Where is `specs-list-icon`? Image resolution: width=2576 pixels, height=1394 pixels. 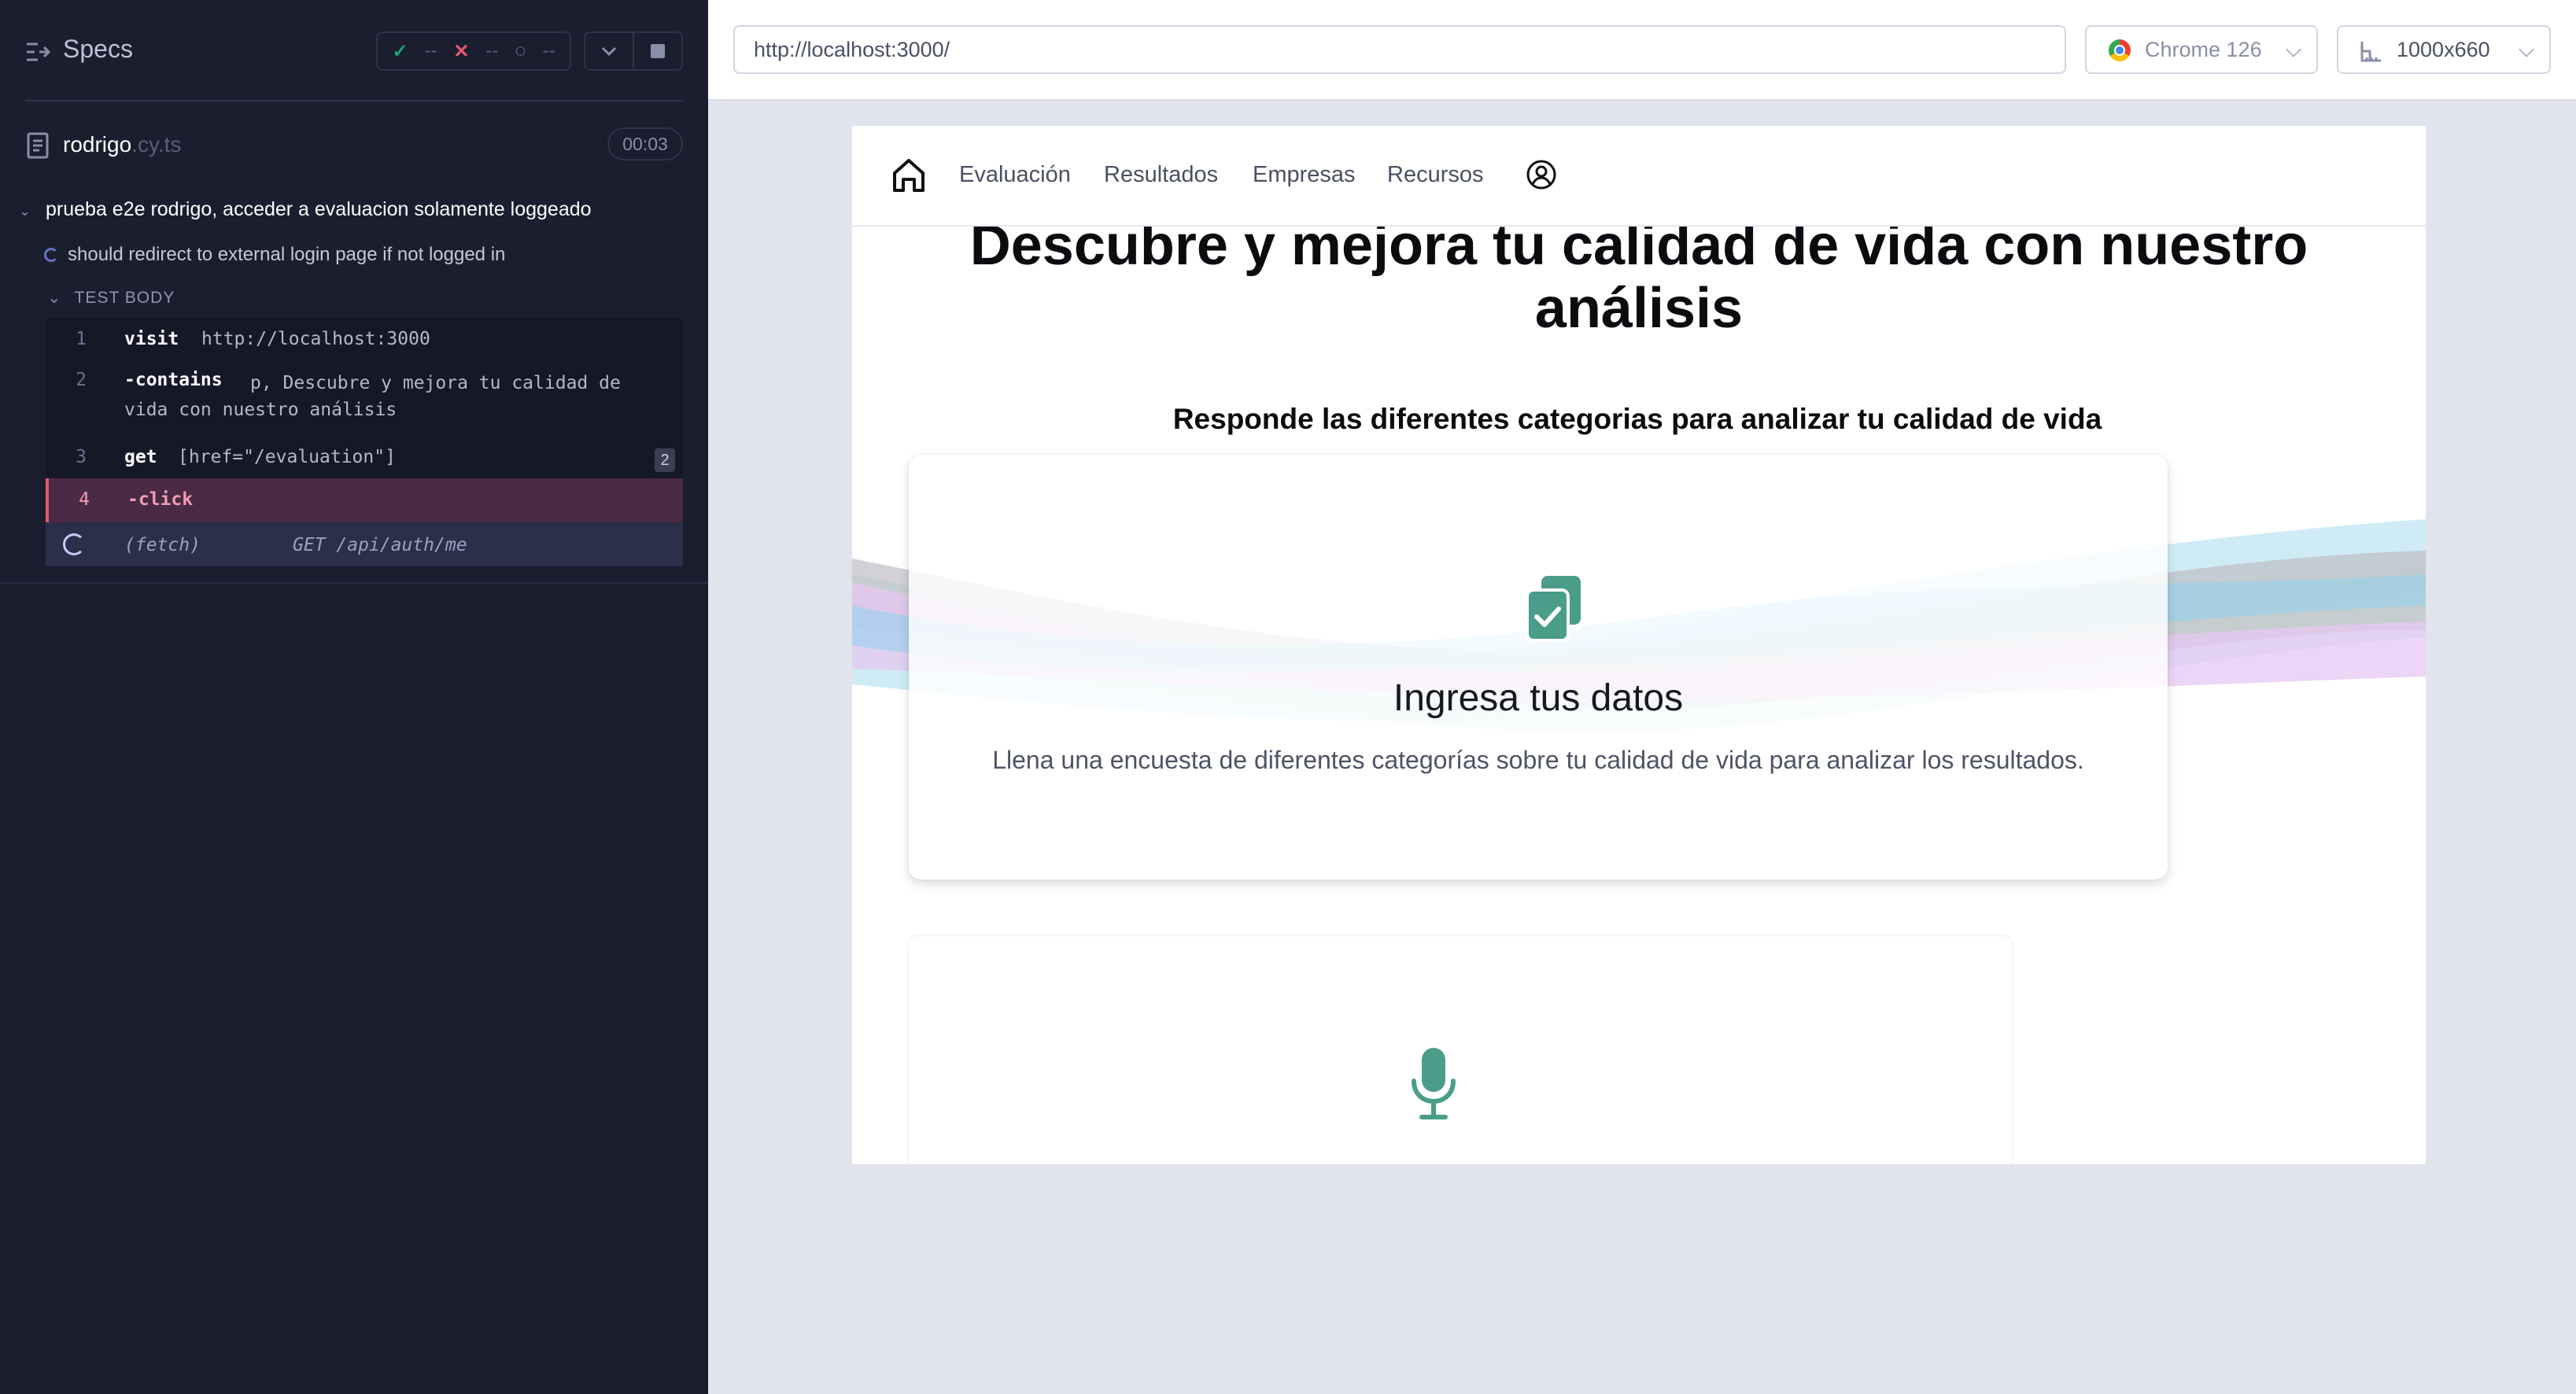
specs-list-icon is located at coordinates (37, 52).